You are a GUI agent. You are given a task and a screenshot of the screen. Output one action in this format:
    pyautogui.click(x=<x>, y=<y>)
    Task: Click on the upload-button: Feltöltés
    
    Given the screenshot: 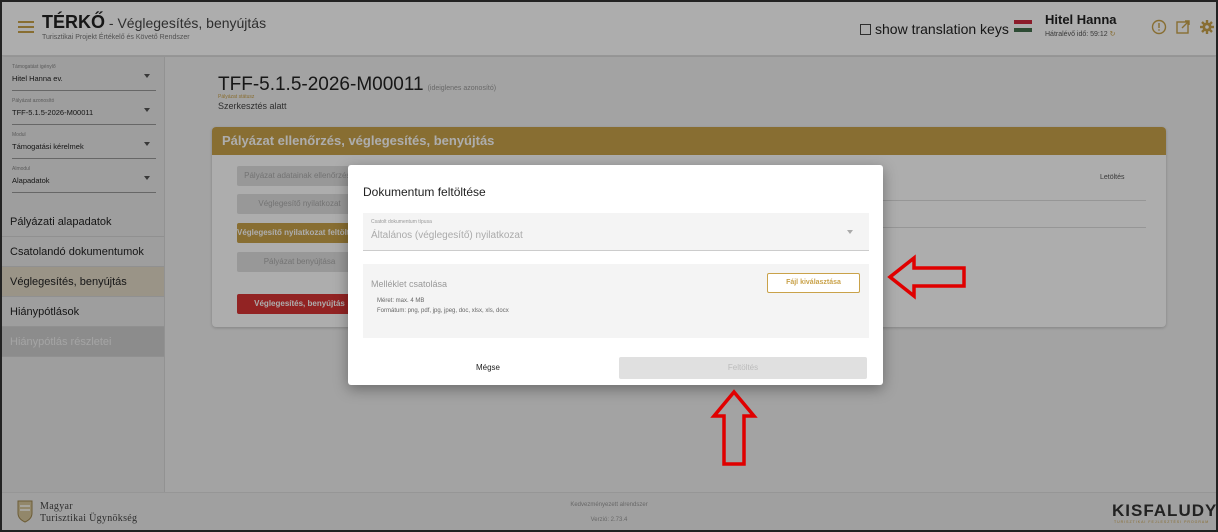 What is the action you would take?
    pyautogui.click(x=743, y=368)
    